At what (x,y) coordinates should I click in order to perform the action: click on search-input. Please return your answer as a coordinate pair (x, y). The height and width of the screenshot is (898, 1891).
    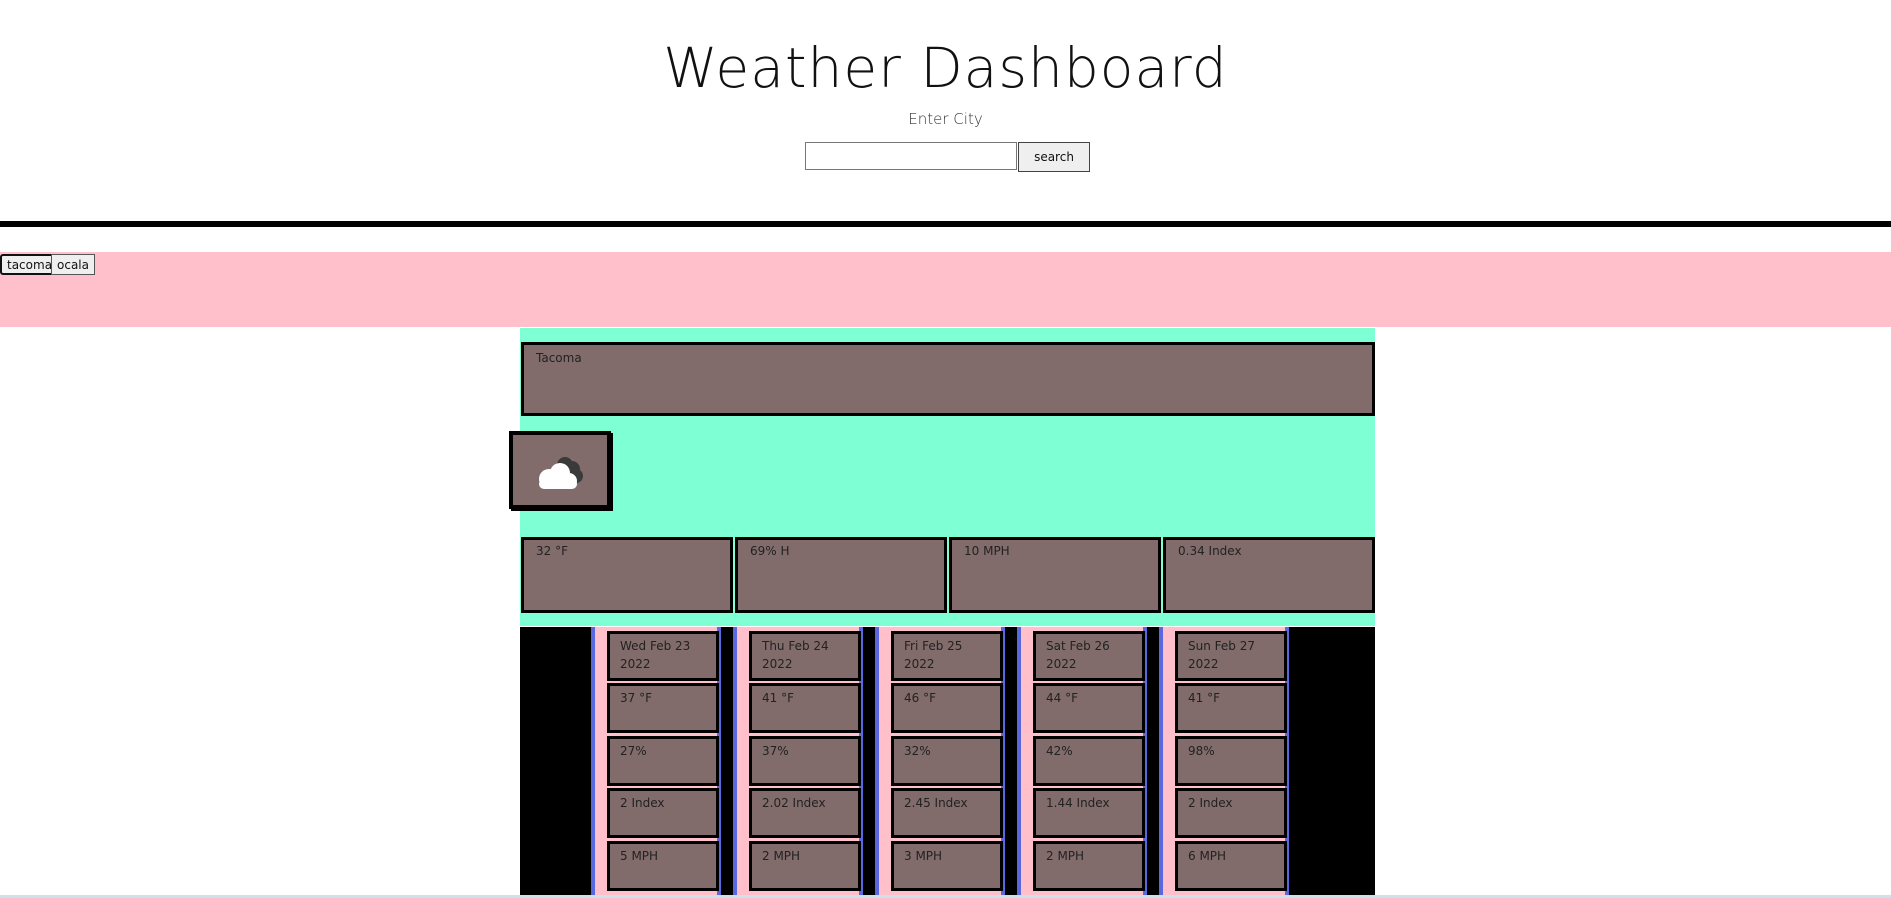
    Looking at the image, I should click on (911, 156).